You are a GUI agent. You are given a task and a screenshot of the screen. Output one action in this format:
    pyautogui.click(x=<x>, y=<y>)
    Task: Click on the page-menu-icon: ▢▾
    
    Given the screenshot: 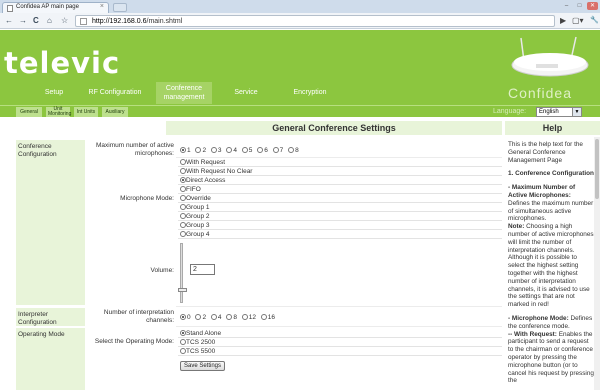 What is the action you would take?
    pyautogui.click(x=578, y=20)
    